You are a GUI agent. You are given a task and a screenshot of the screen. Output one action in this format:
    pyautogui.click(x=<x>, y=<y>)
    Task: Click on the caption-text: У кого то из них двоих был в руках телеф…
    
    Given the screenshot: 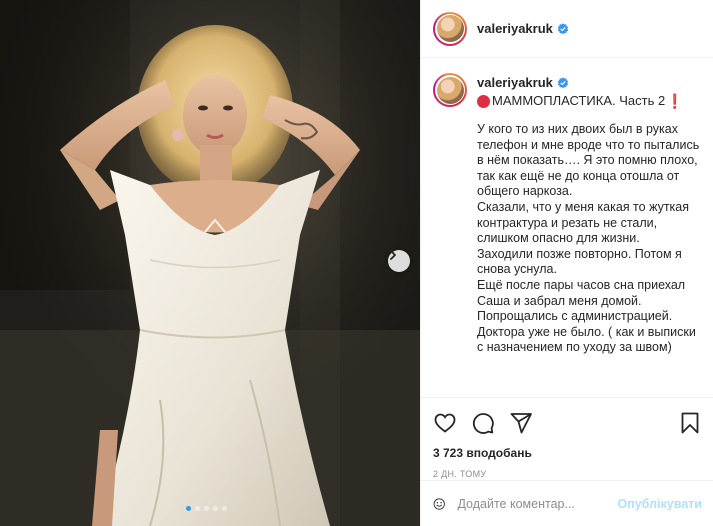 What is the action you would take?
    pyautogui.click(x=588, y=238)
    